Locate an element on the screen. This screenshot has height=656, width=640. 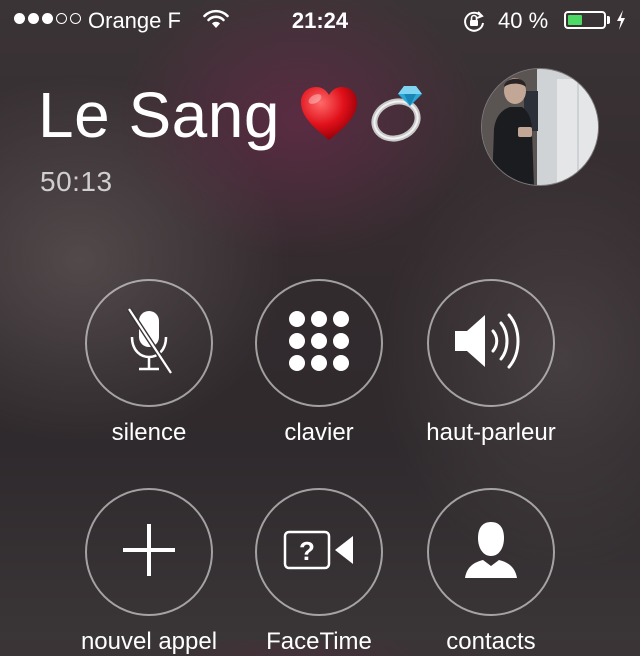
facetime-button: ? is located at coordinates (319, 552).